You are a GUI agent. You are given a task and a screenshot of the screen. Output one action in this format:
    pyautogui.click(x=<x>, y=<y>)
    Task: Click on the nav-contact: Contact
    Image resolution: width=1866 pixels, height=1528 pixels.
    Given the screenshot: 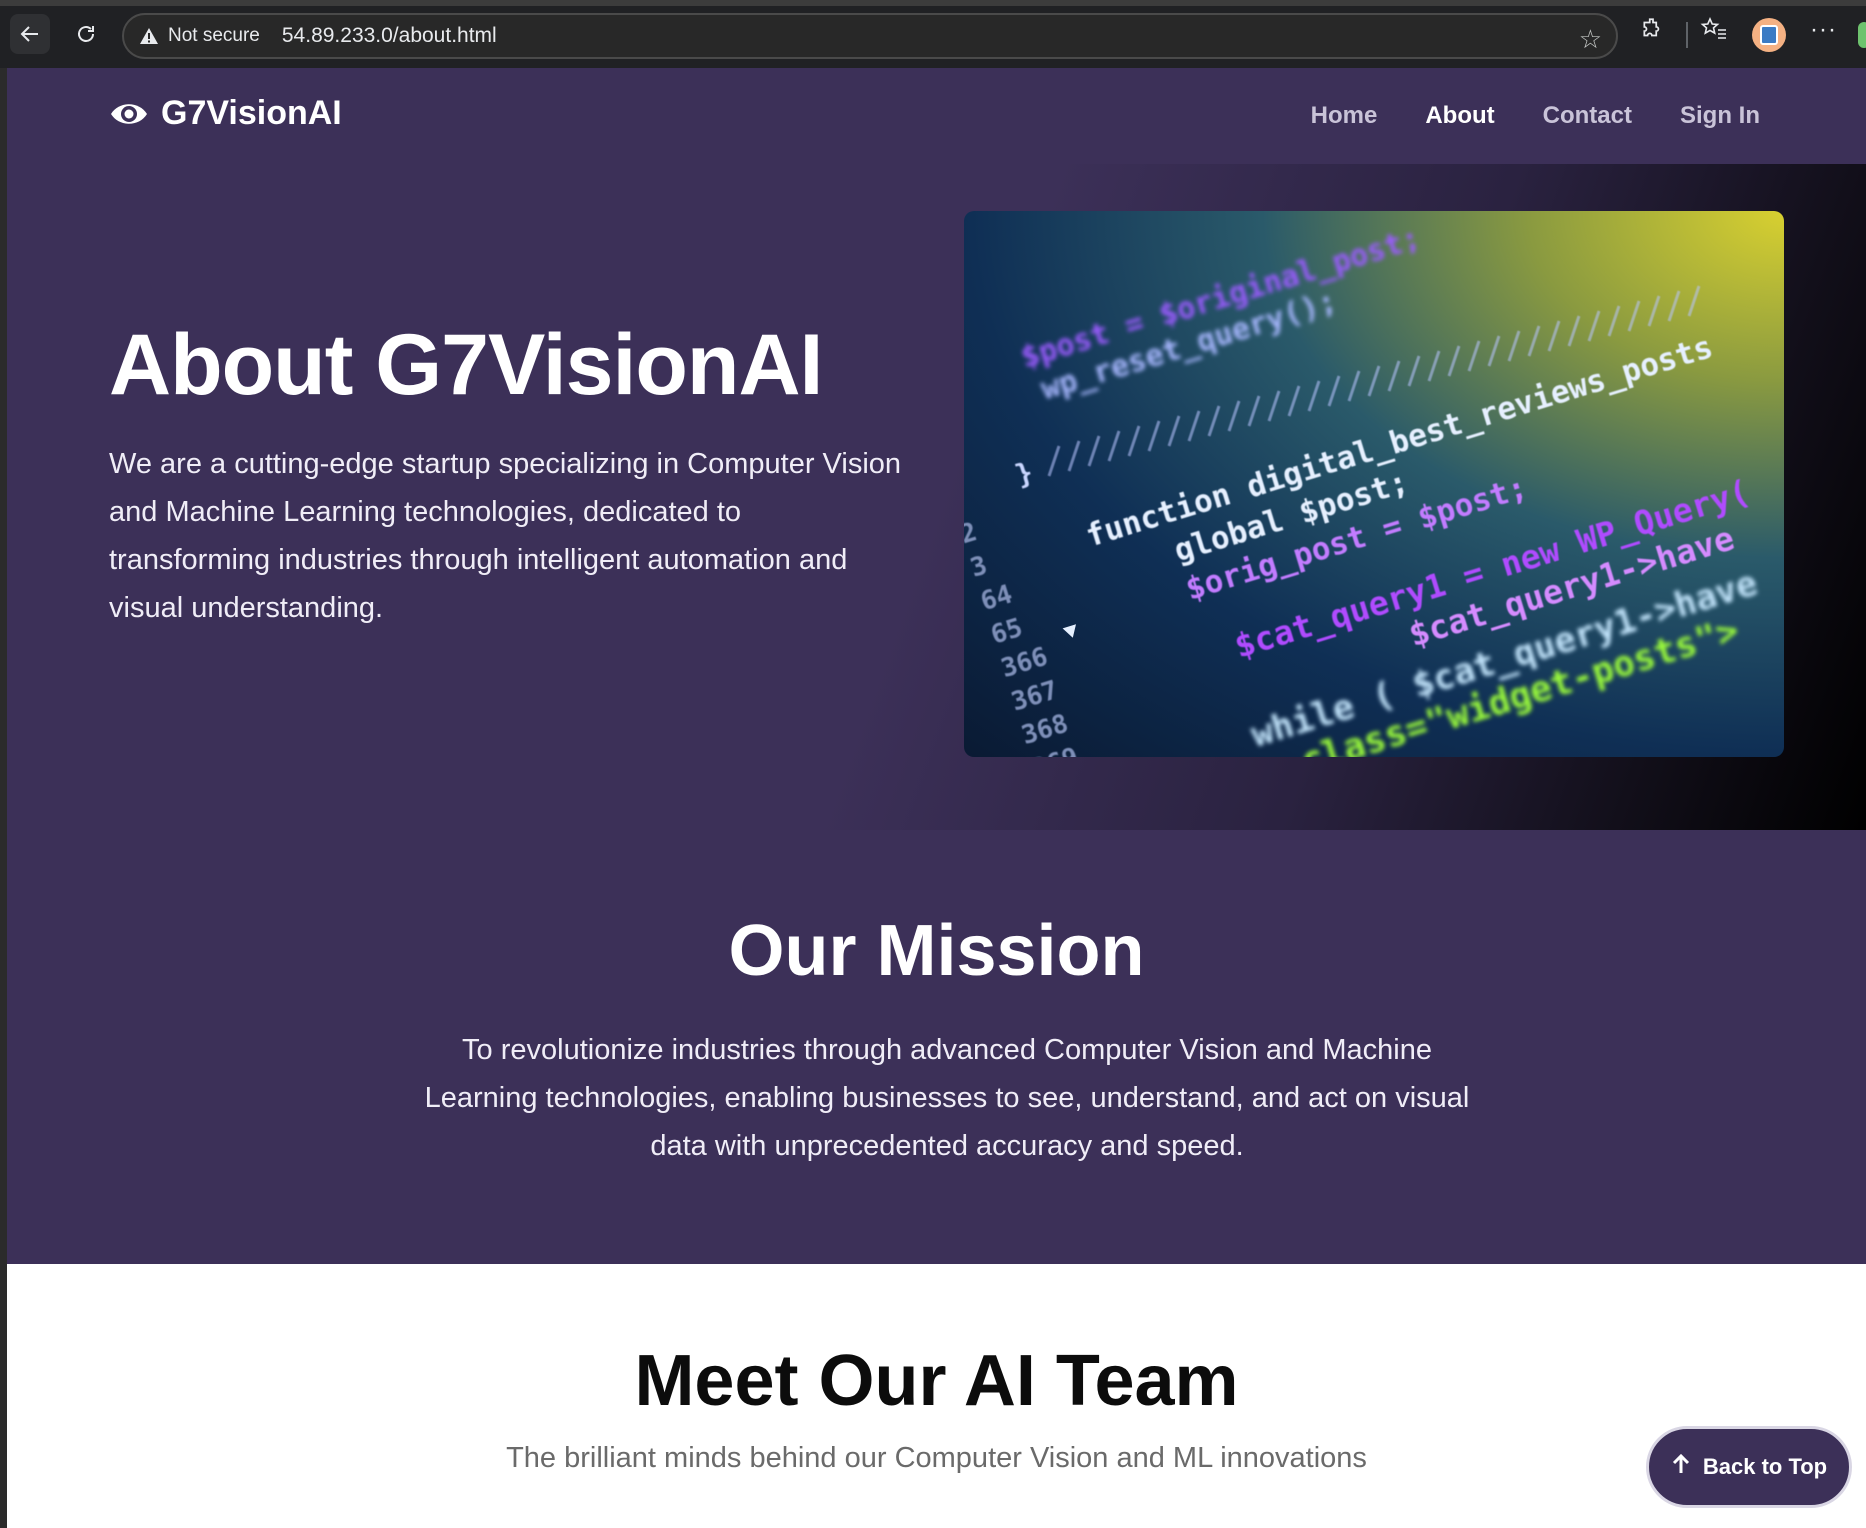 What is the action you would take?
    pyautogui.click(x=1587, y=116)
    